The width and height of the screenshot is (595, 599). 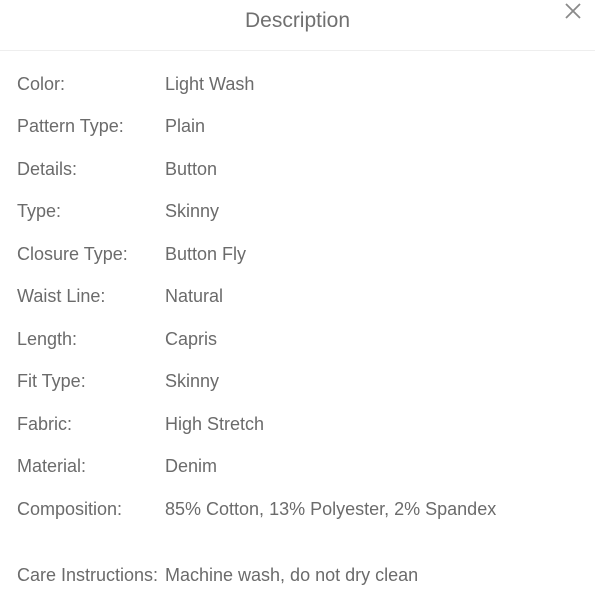 What do you see at coordinates (292, 574) in the screenshot?
I see `attribute-value: Machine wash, do not dry clean` at bounding box center [292, 574].